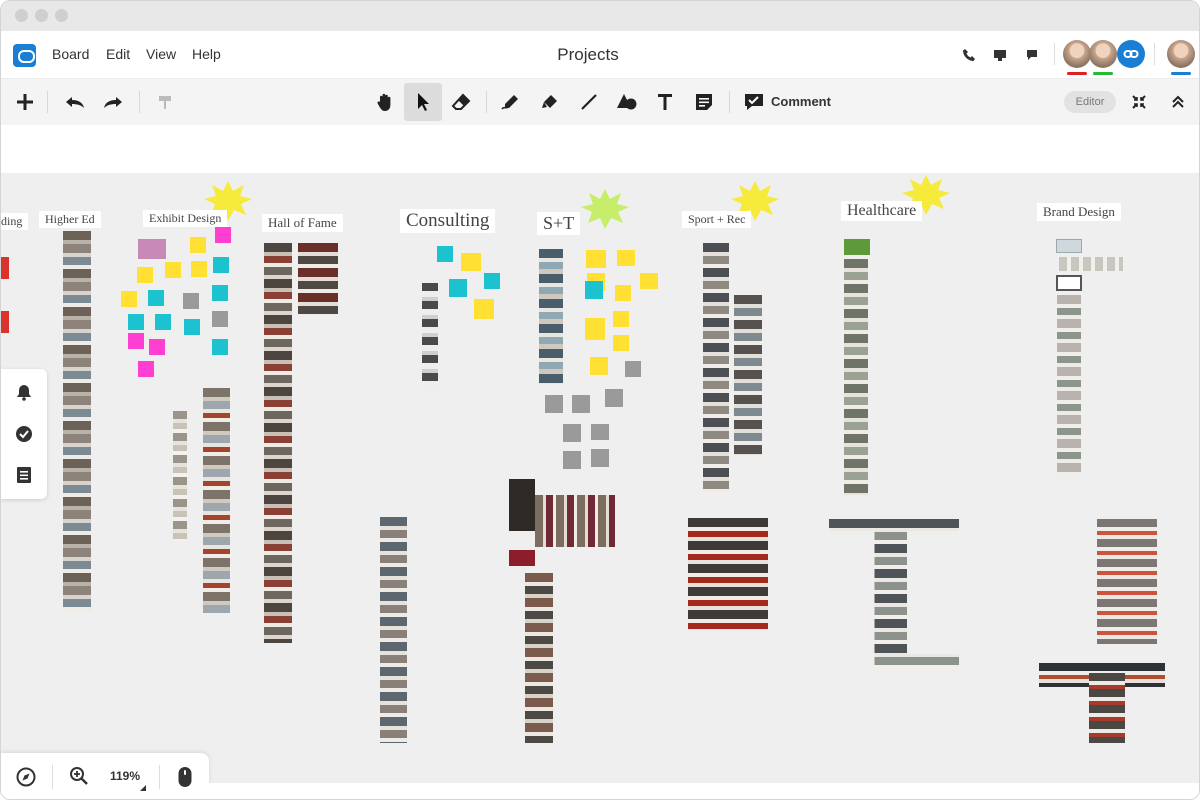 The width and height of the screenshot is (1200, 800). I want to click on screen-share-icon, so click(1000, 55).